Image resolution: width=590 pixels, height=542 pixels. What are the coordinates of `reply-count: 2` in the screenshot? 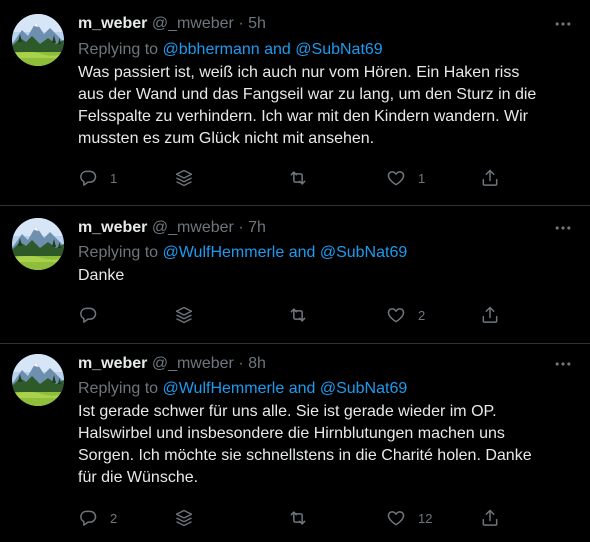 It's located at (114, 518).